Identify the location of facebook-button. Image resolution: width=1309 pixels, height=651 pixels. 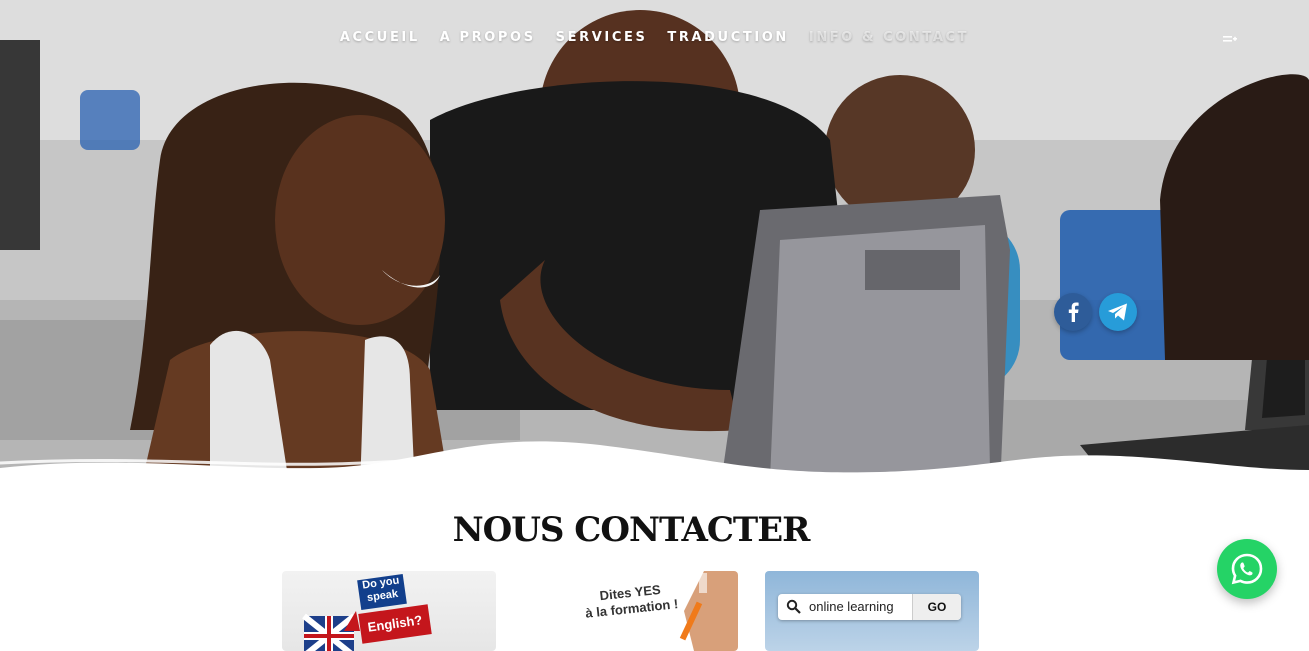
(1073, 312).